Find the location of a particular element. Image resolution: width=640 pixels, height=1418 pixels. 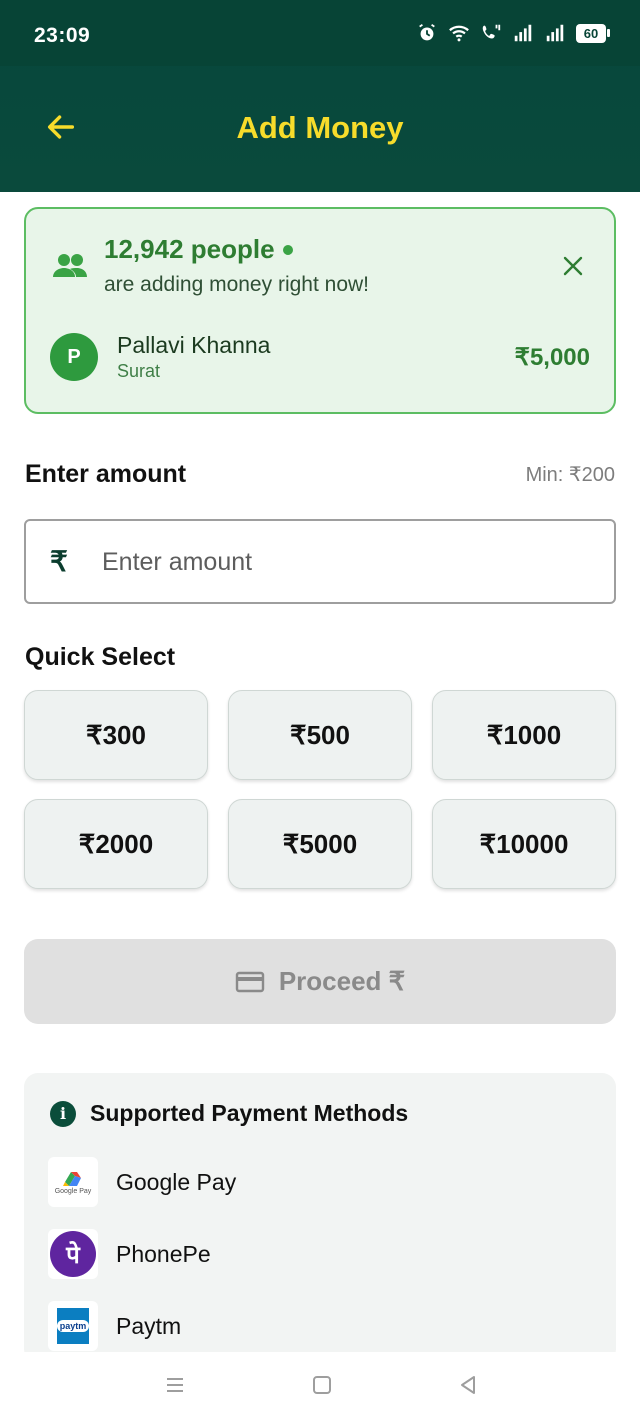

live-dot-icon is located at coordinates (287, 249).